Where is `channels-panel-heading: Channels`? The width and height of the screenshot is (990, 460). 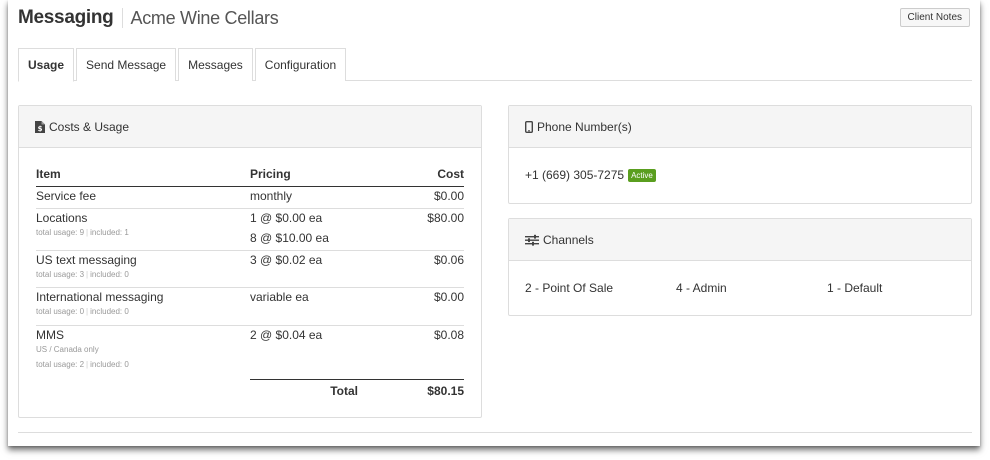
channels-panel-heading: Channels is located at coordinates (740, 240).